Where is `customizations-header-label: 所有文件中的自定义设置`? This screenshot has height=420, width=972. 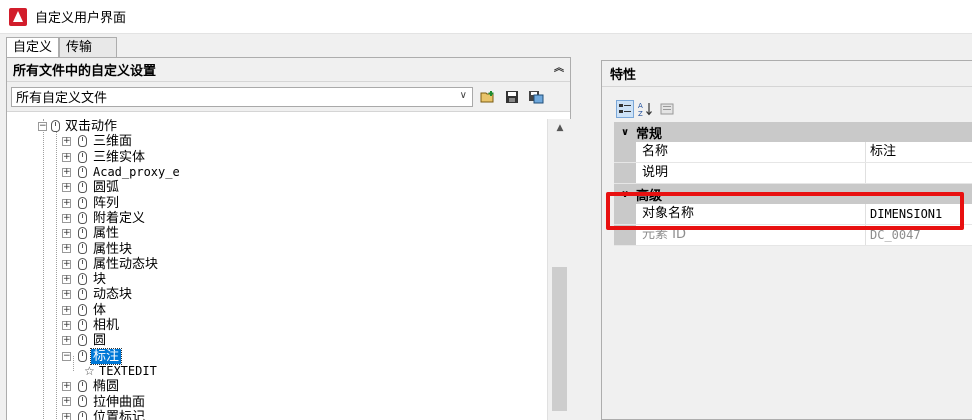 customizations-header-label: 所有文件中的自定义设置 is located at coordinates (85, 71).